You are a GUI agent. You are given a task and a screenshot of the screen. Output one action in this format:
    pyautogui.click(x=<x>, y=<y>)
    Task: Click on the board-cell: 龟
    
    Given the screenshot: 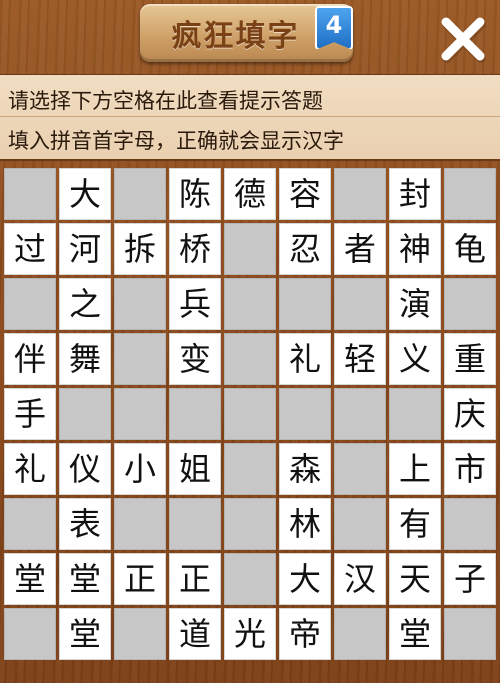 What is the action you would take?
    pyautogui.click(x=470, y=249)
    